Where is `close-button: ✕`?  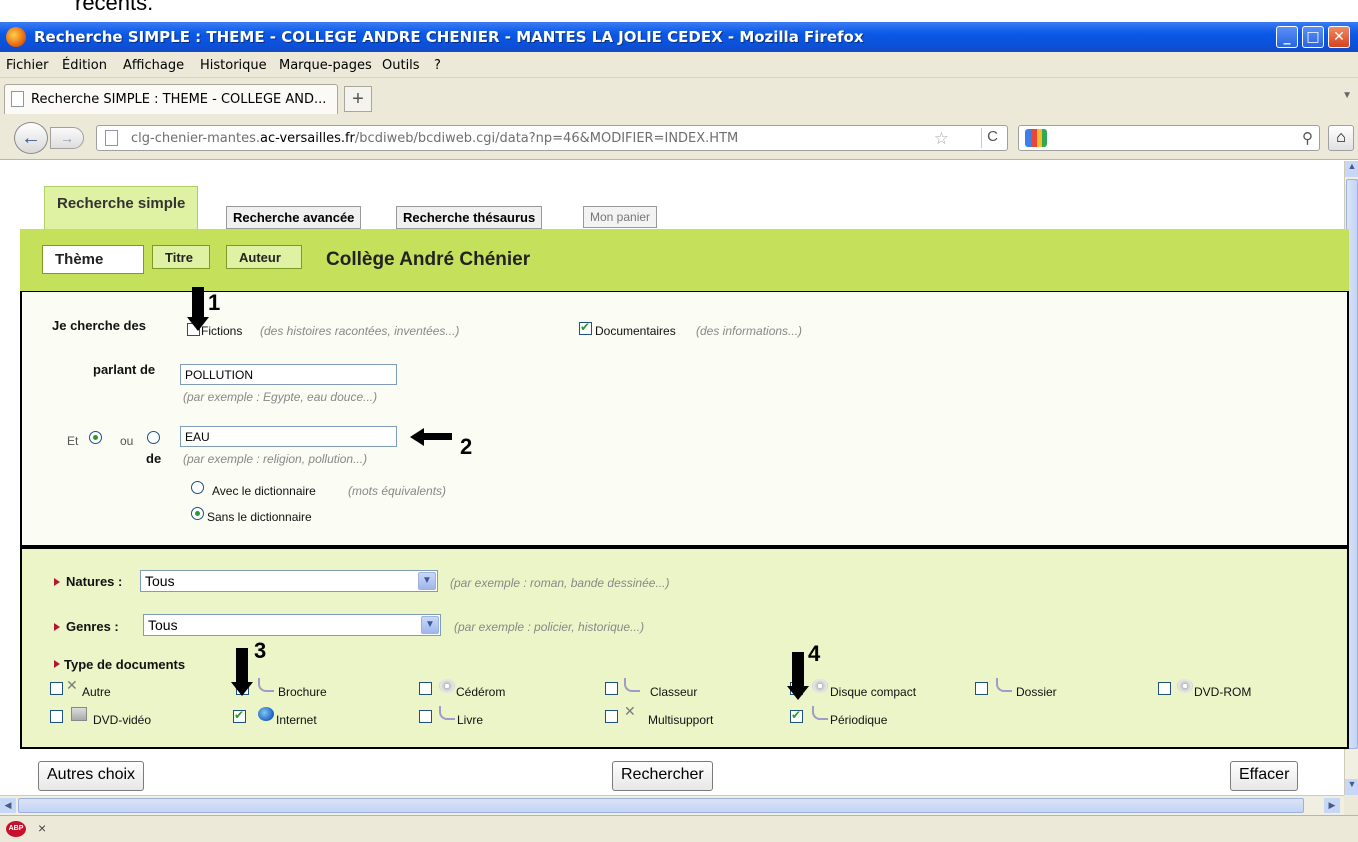 close-button: ✕ is located at coordinates (1339, 37).